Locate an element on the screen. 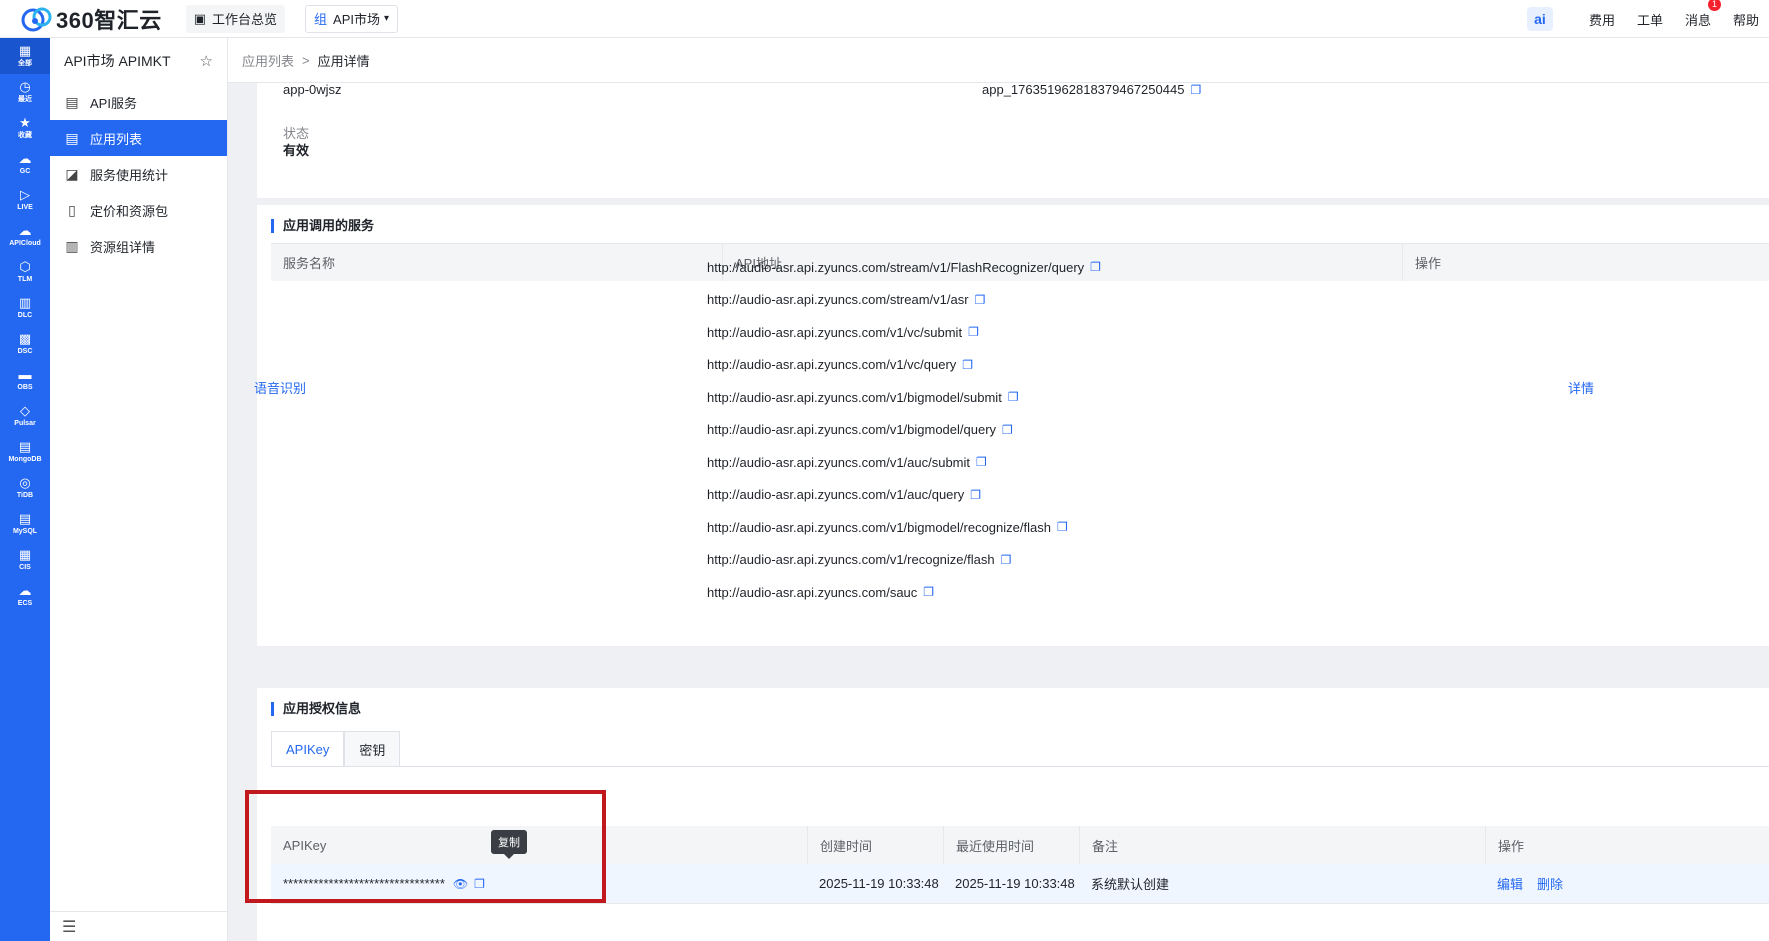 This screenshot has height=941, width=1769. rail-item-all: ▦ 全部 is located at coordinates (25, 56).